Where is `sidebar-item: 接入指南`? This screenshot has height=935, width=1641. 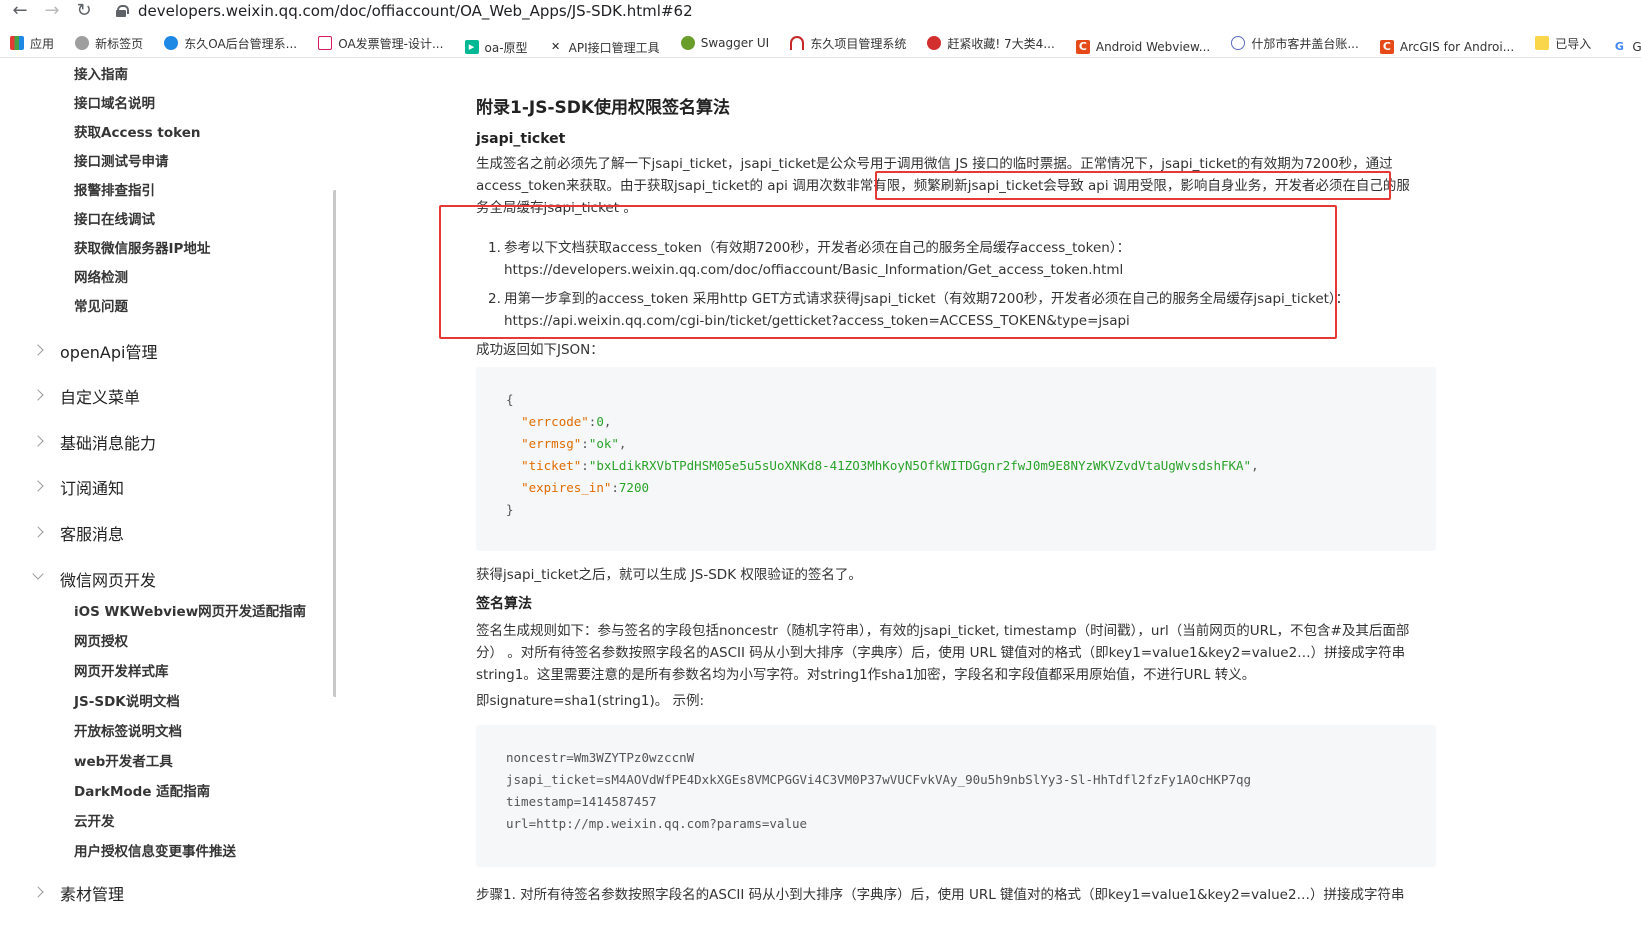 sidebar-item: 接入指南 is located at coordinates (101, 73).